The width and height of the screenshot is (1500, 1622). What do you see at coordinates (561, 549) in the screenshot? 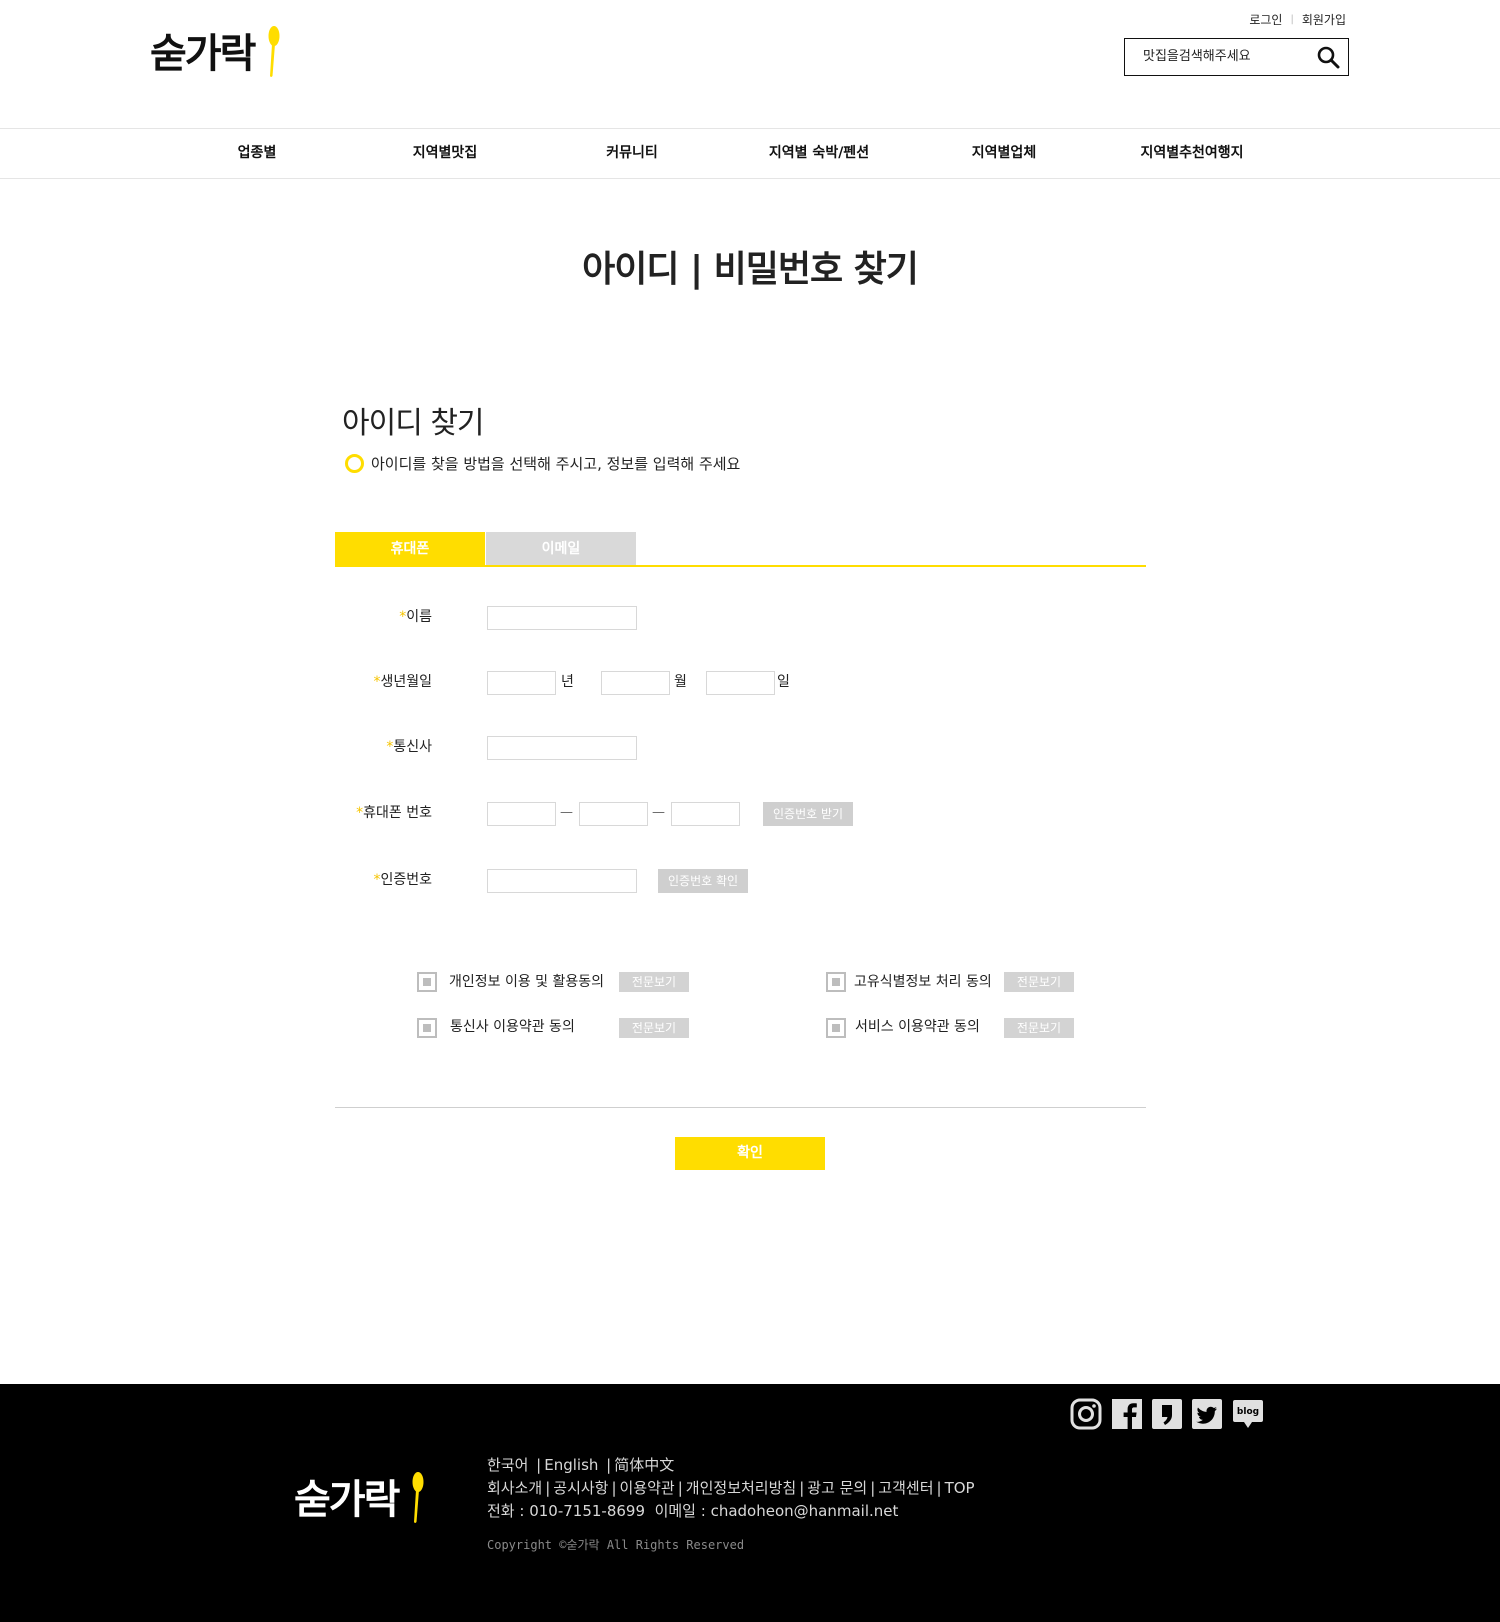
I see `tab-email: 이메일` at bounding box center [561, 549].